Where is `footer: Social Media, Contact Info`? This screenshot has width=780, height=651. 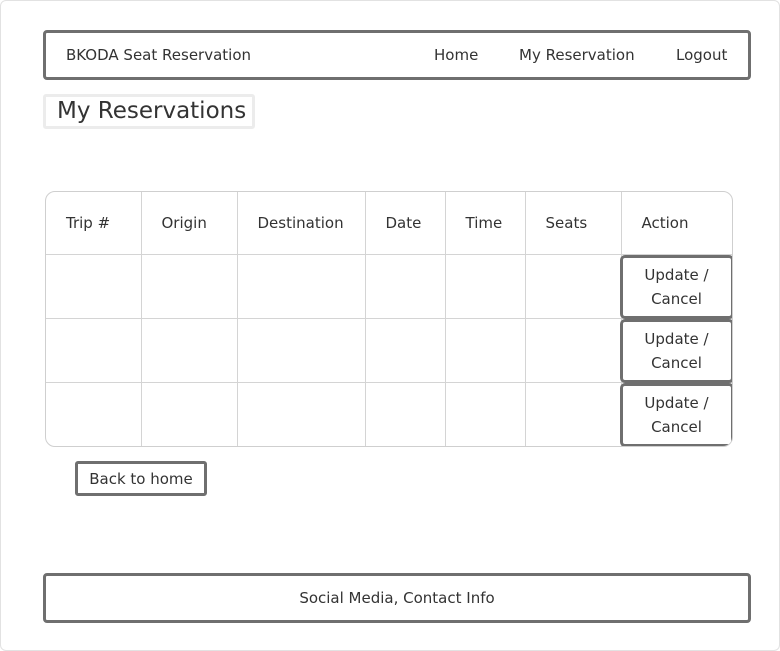 footer: Social Media, Contact Info is located at coordinates (397, 598).